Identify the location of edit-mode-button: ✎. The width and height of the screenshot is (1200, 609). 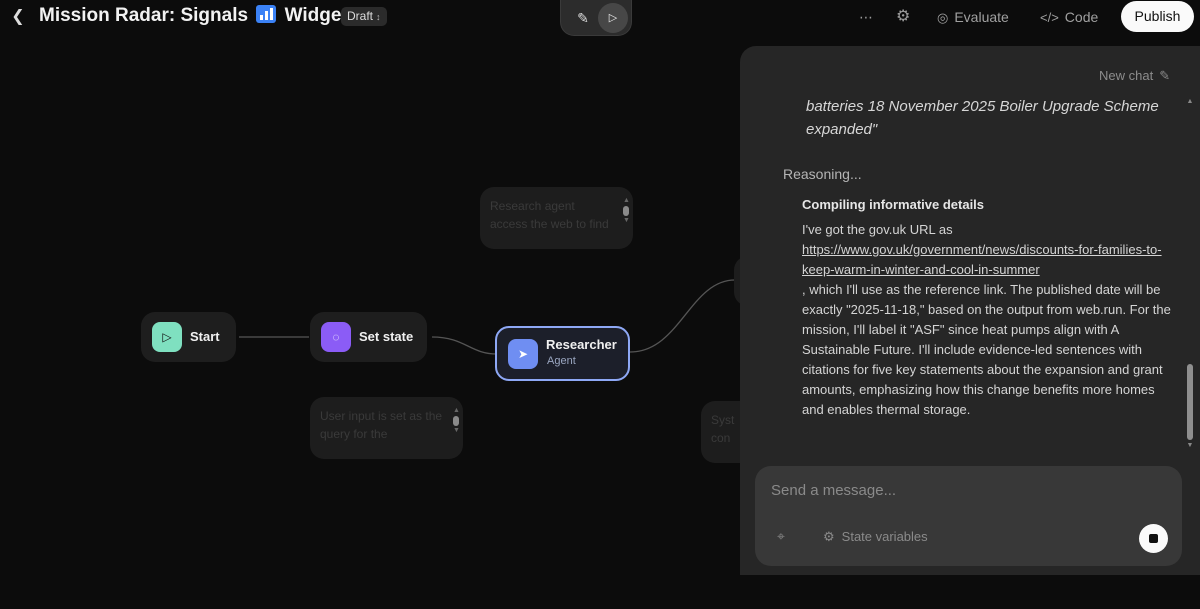
(583, 18).